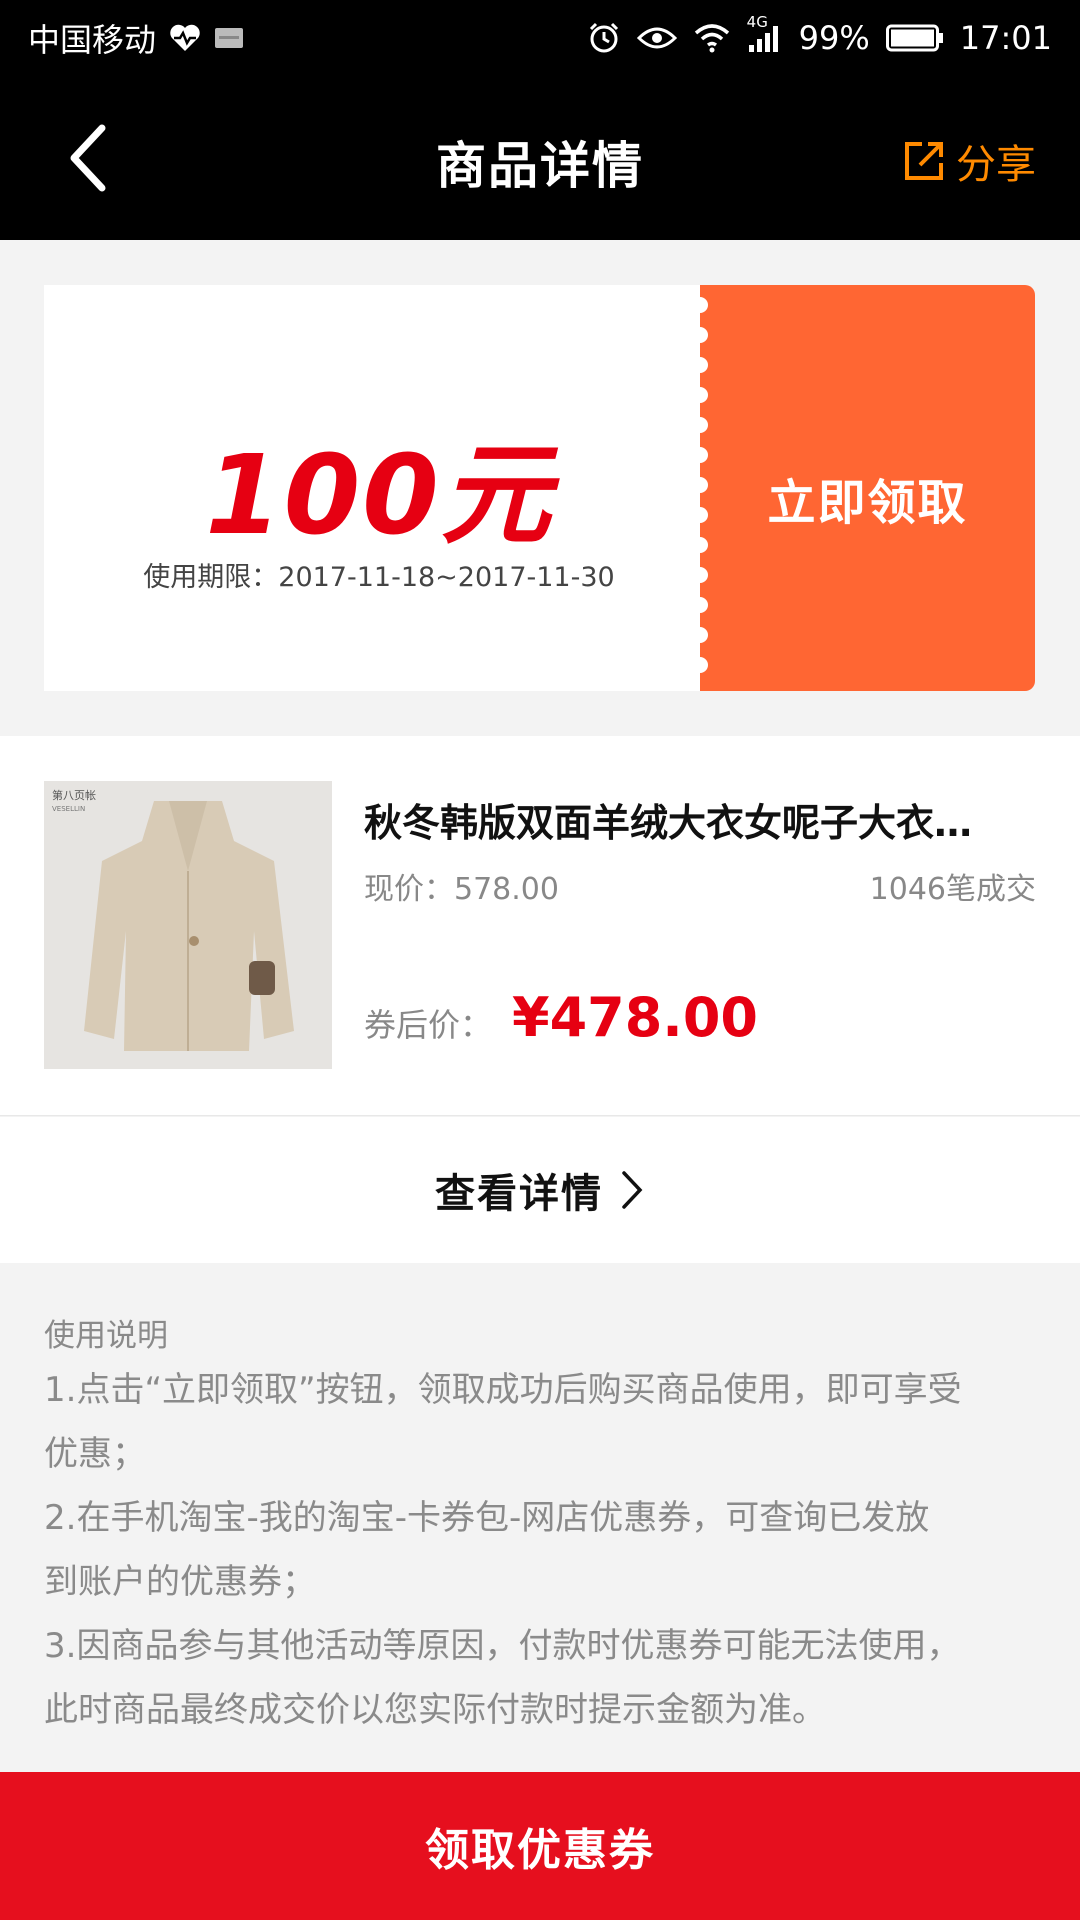  I want to click on coupon-price-row: 券后价： ¥478.00, so click(561, 1017).